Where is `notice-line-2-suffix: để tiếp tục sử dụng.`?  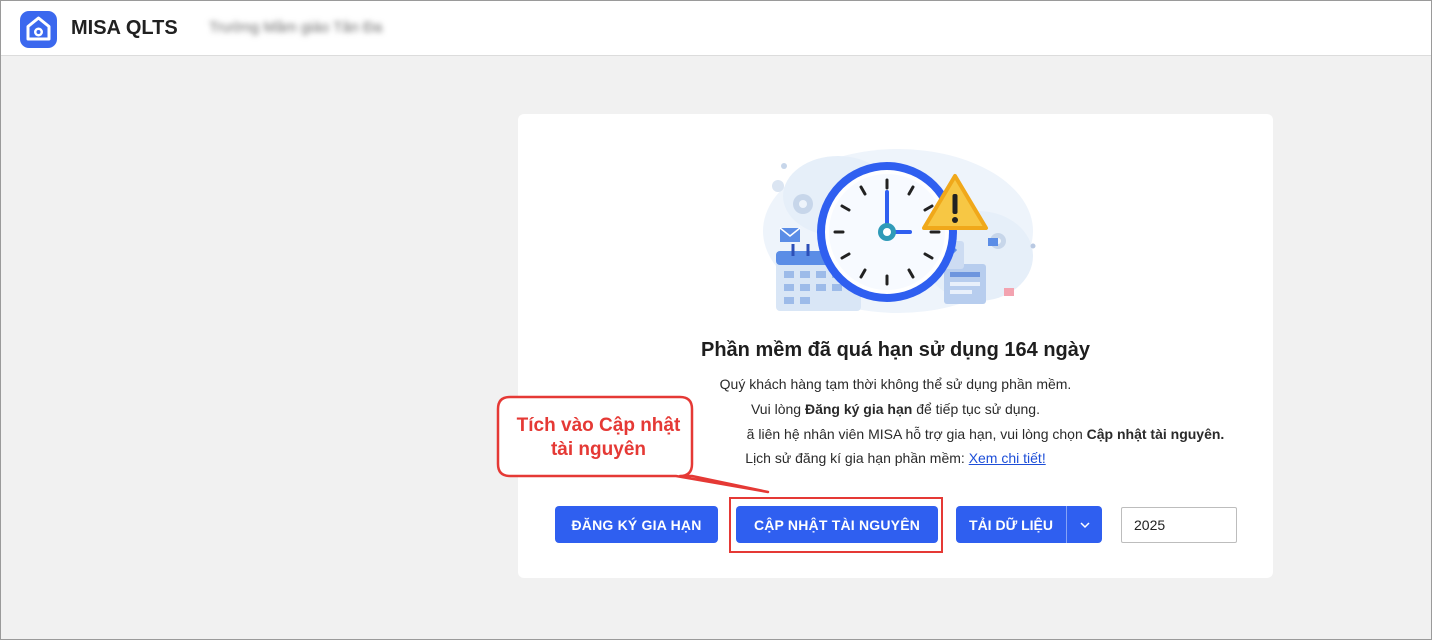
notice-line-2-suffix: để tiếp tục sử dụng. is located at coordinates (976, 409).